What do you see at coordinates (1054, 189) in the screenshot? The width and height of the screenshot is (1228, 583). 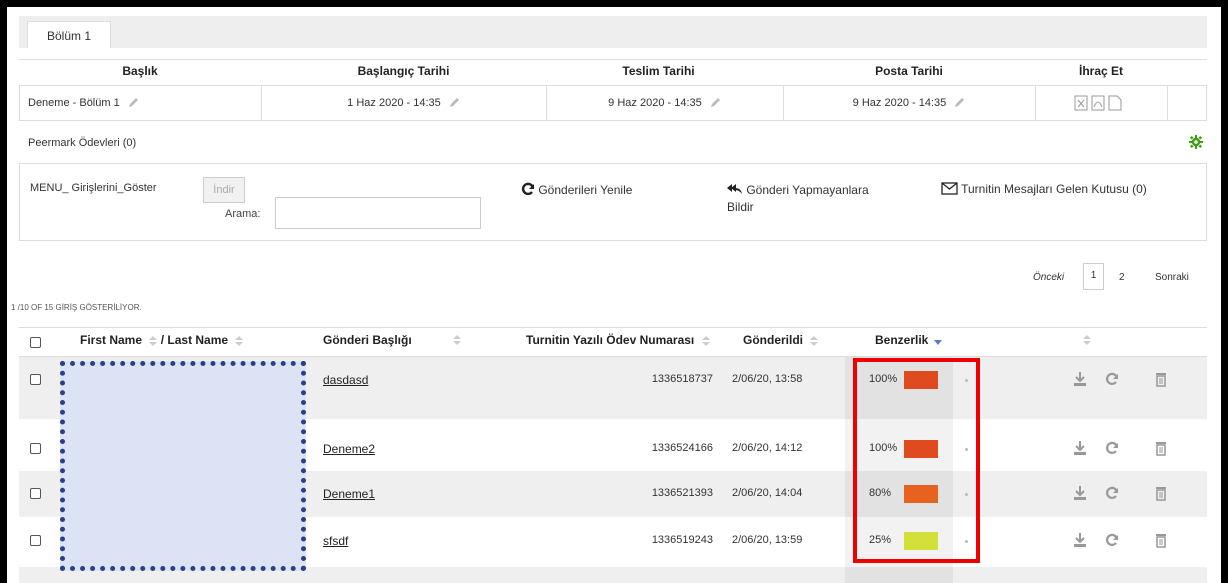 I see `inbox-label: Turnitin Mesajları Gelen Kutusu (0)` at bounding box center [1054, 189].